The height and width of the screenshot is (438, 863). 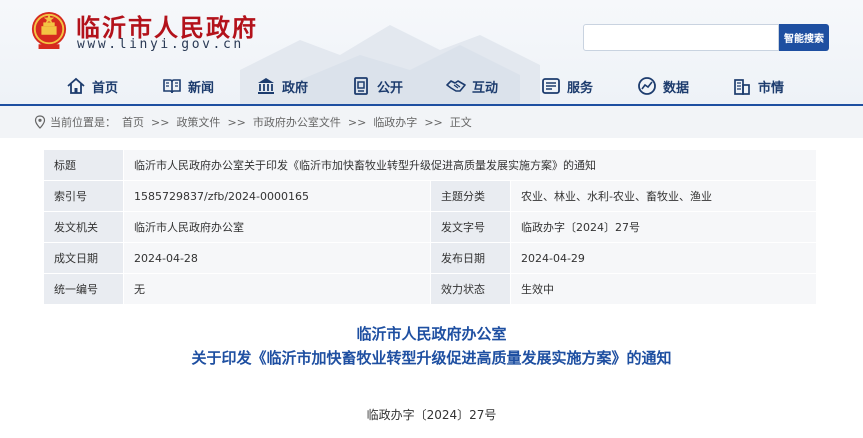 What do you see at coordinates (663, 258) in the screenshot?
I see `info-value: 2024-04-29` at bounding box center [663, 258].